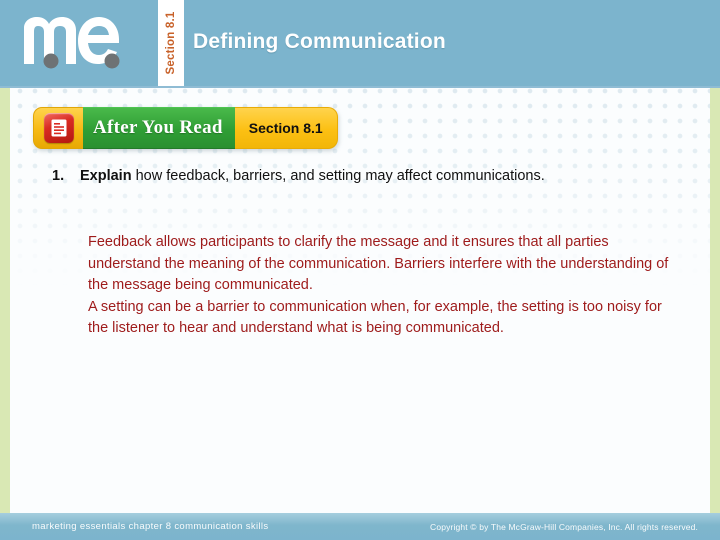 Image resolution: width=720 pixels, height=540 pixels. I want to click on after-you-read-banner: After You Read Section 8.1, so click(185, 128).